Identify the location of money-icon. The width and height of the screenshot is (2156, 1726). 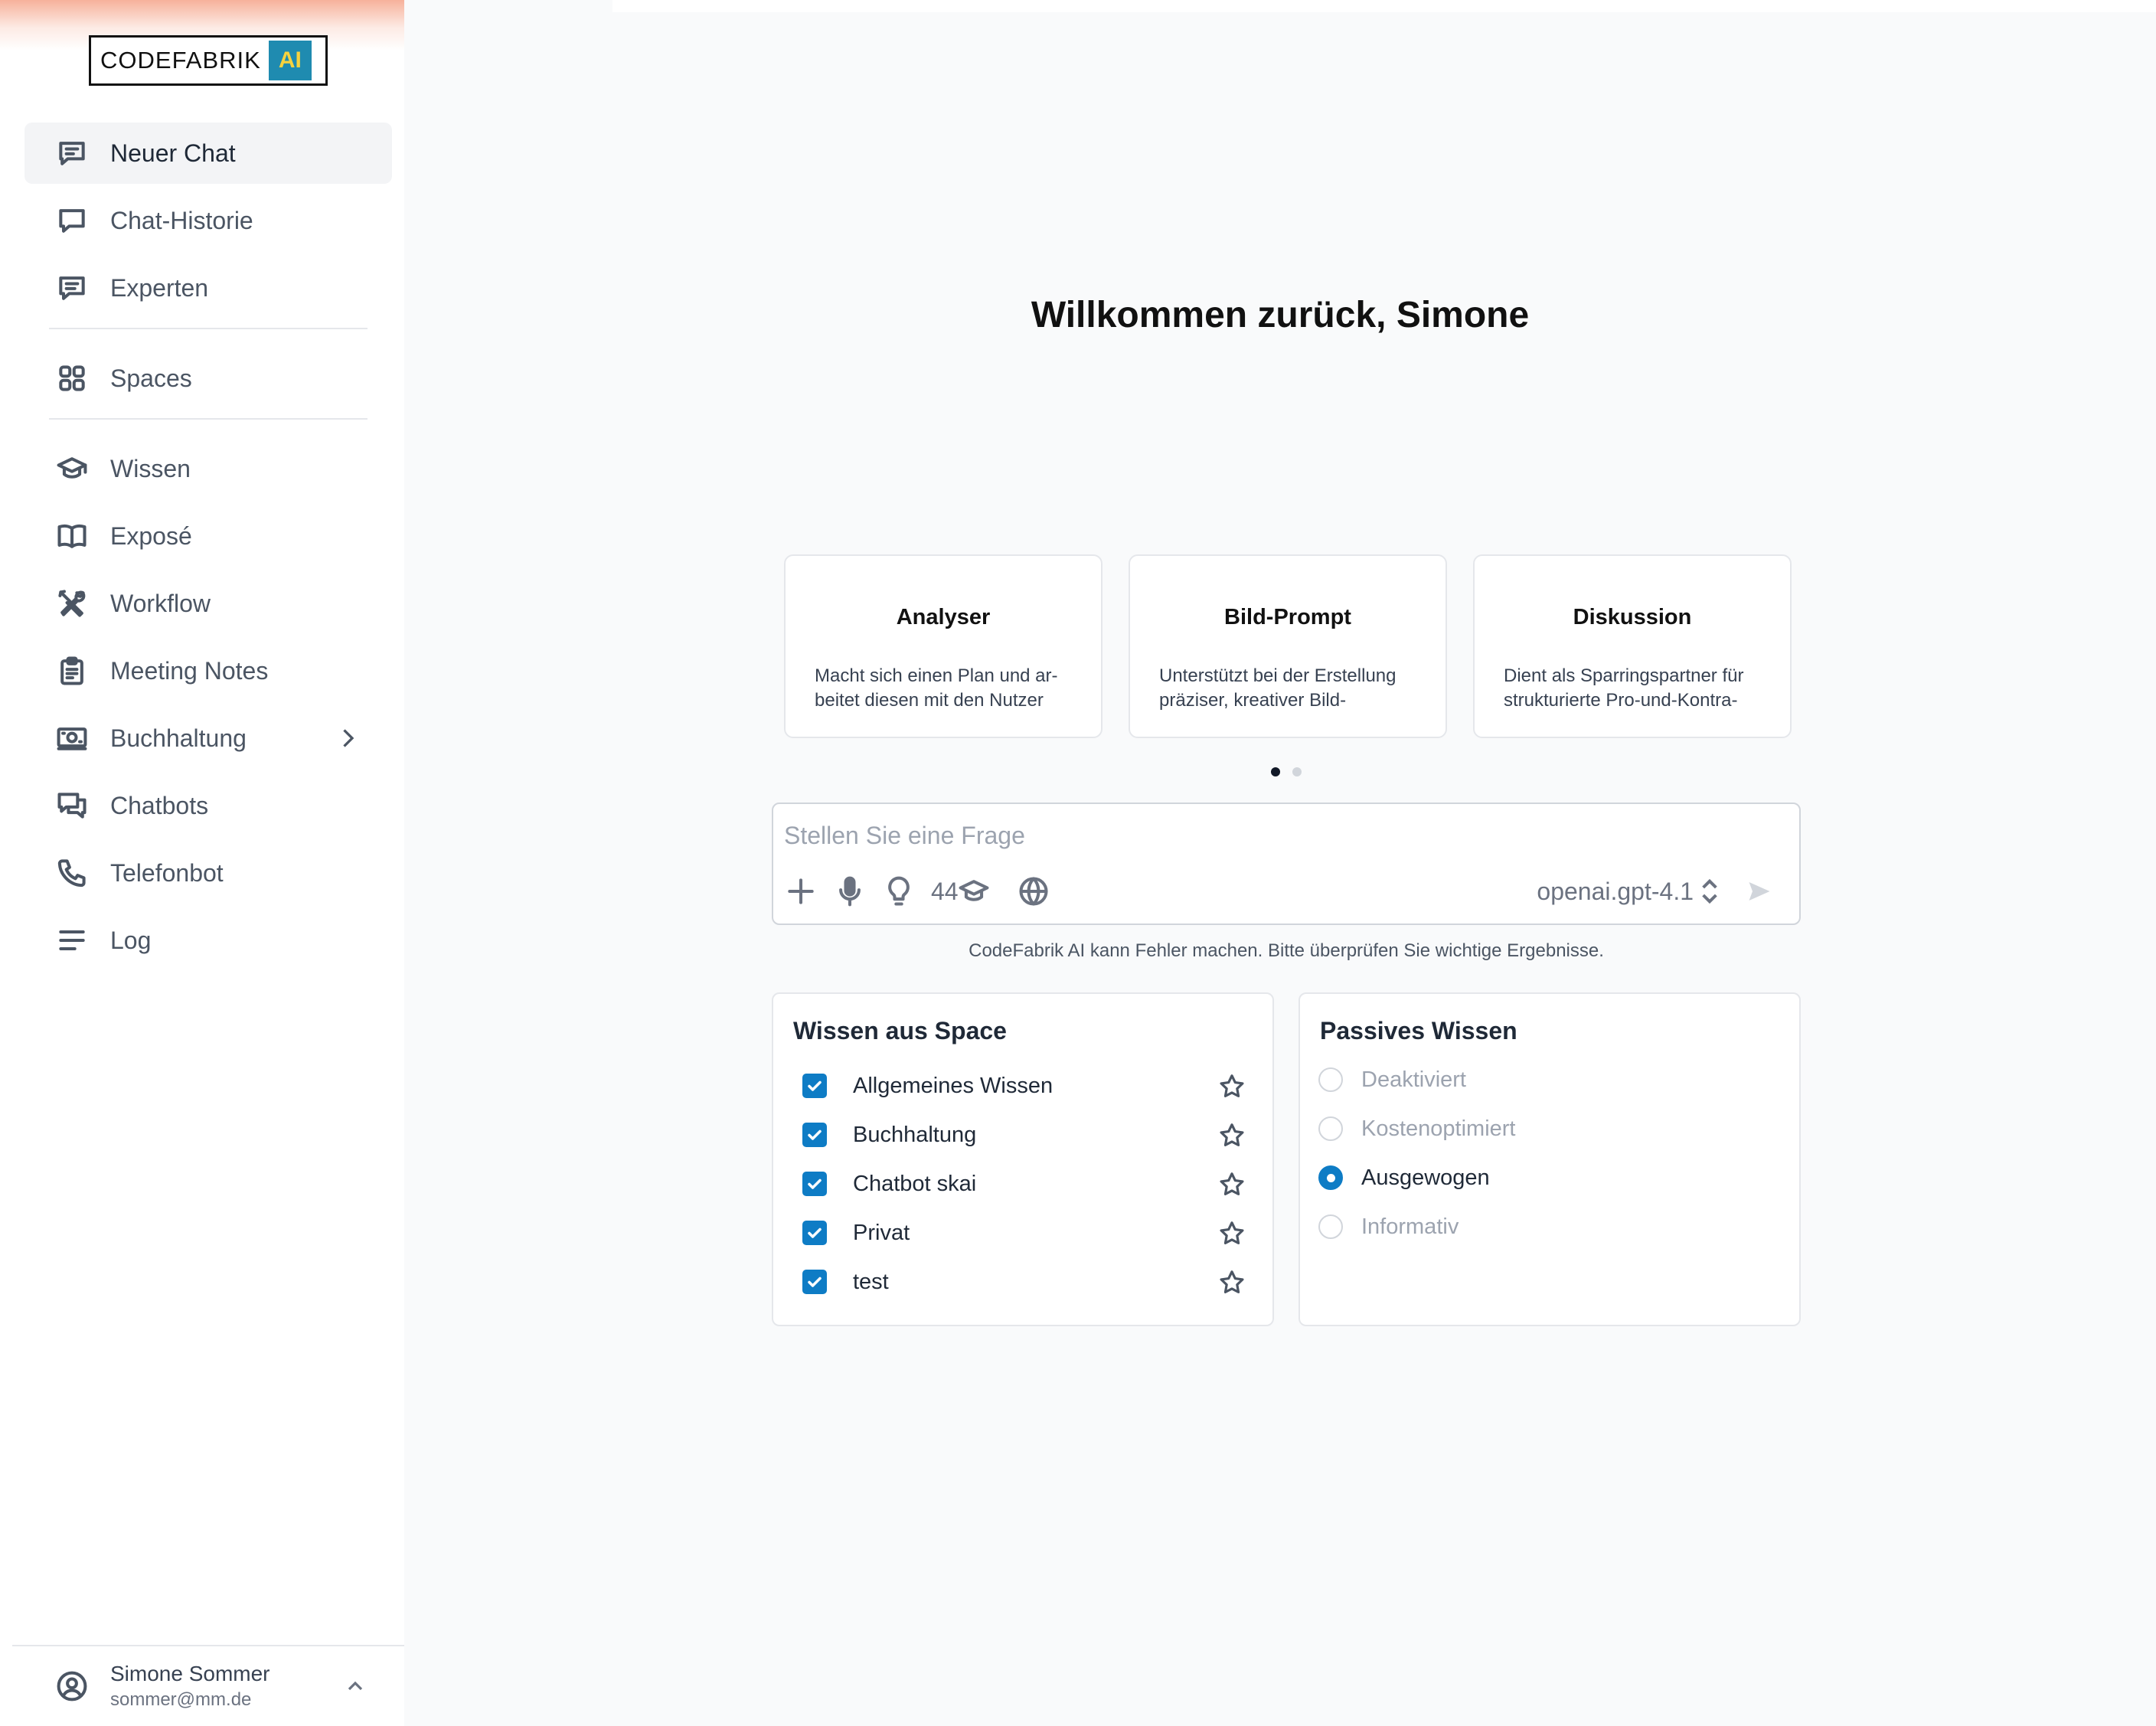
(72, 738).